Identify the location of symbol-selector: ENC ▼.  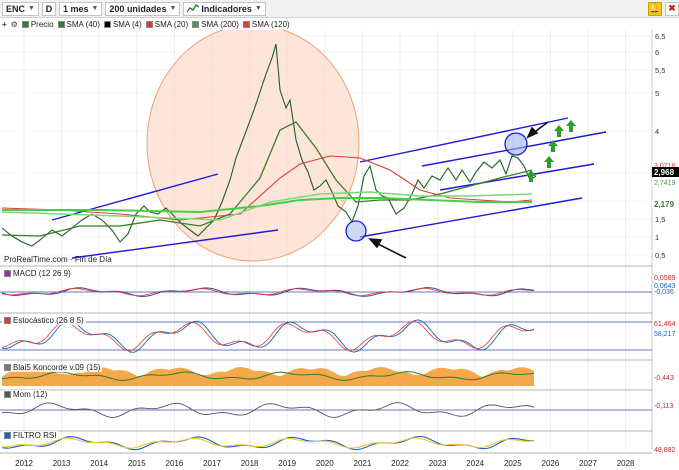
(20, 8).